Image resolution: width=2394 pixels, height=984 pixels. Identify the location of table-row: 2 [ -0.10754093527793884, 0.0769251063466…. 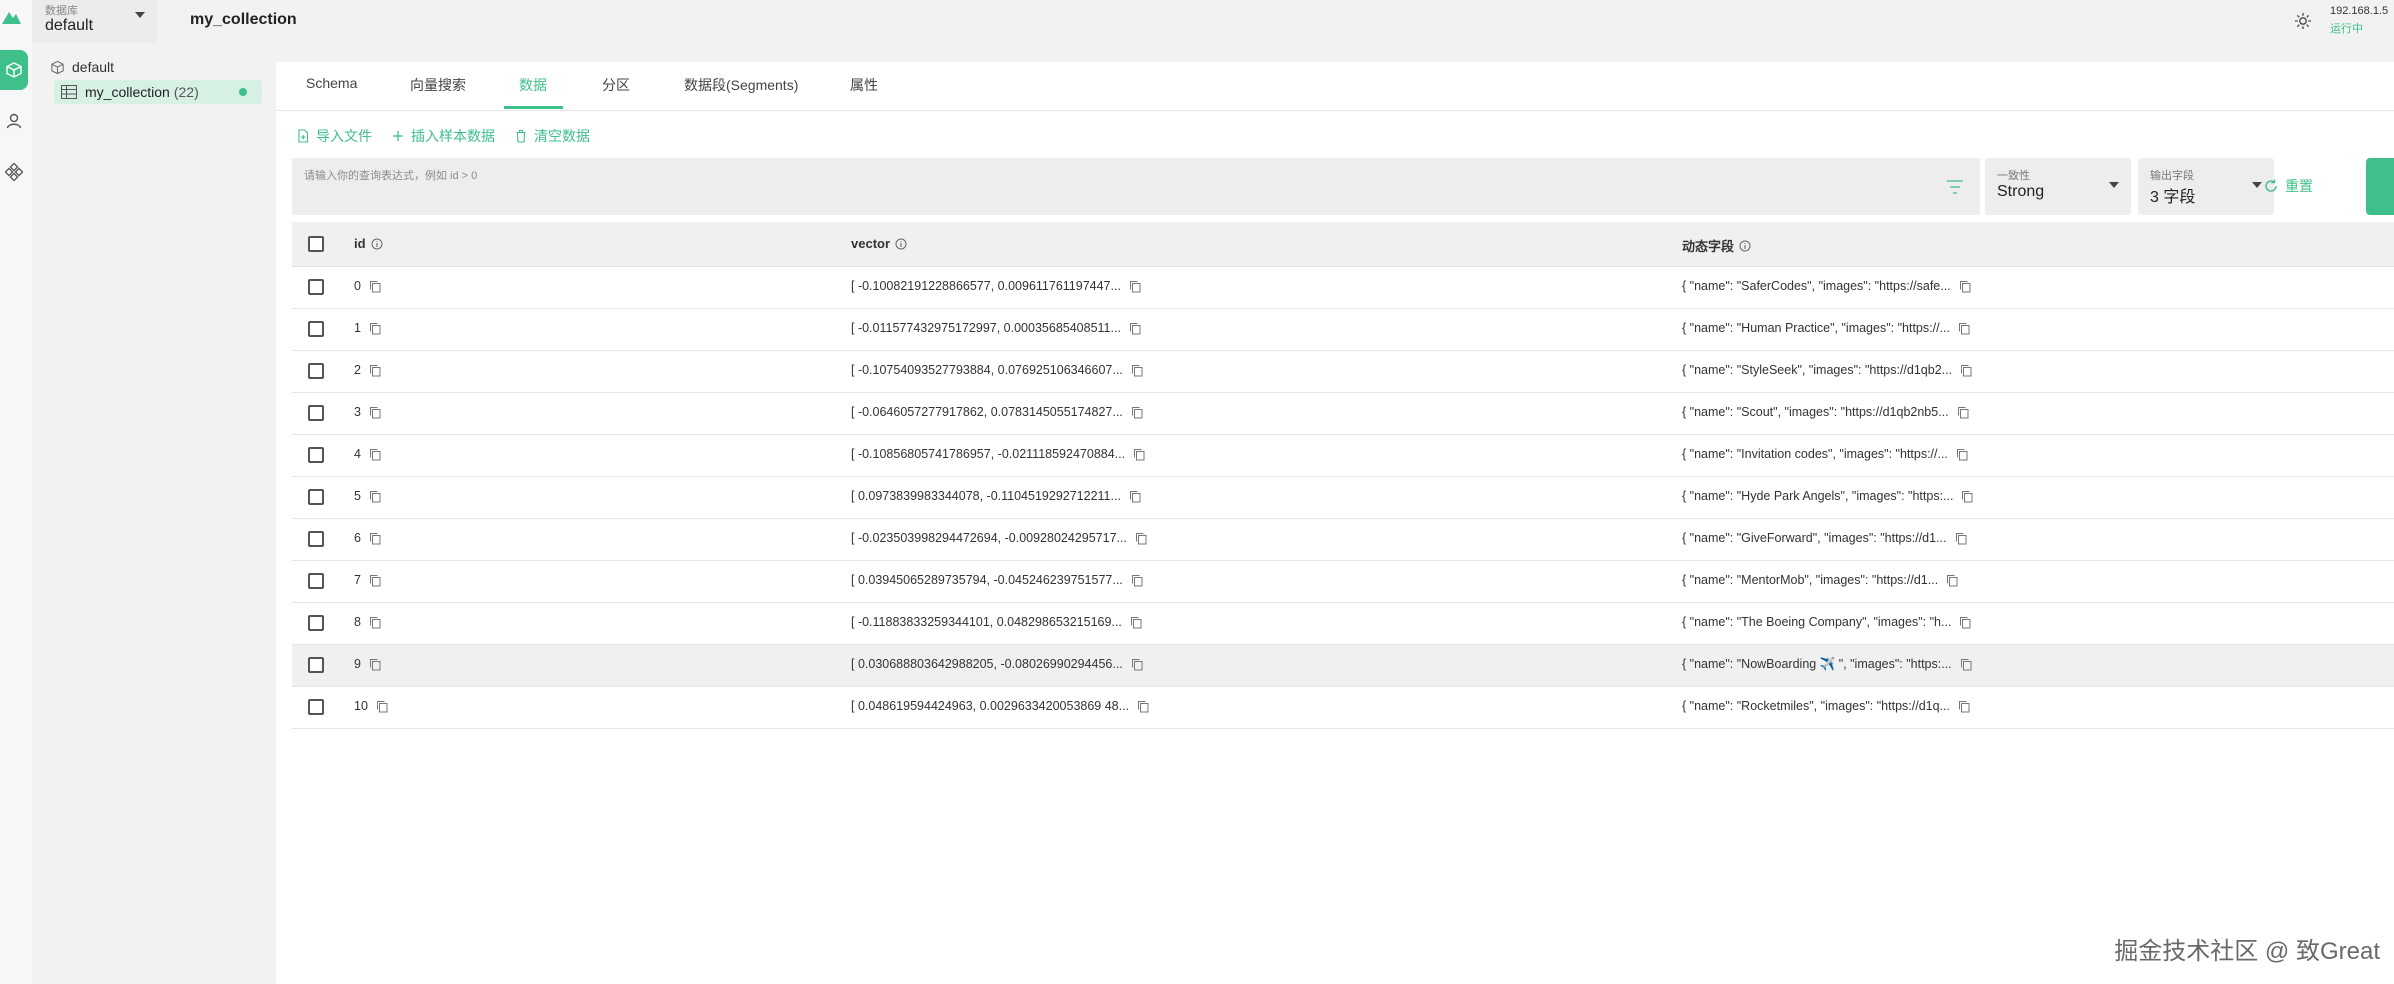
(1343, 372).